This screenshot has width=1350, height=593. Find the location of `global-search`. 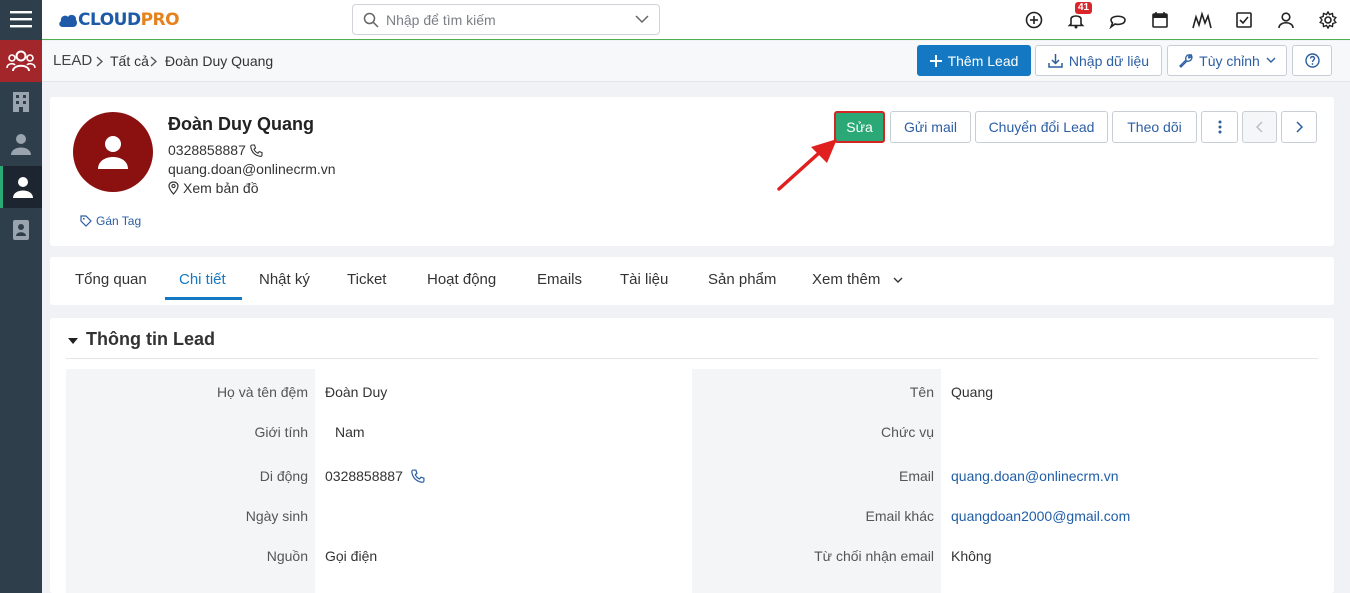

global-search is located at coordinates (506, 19).